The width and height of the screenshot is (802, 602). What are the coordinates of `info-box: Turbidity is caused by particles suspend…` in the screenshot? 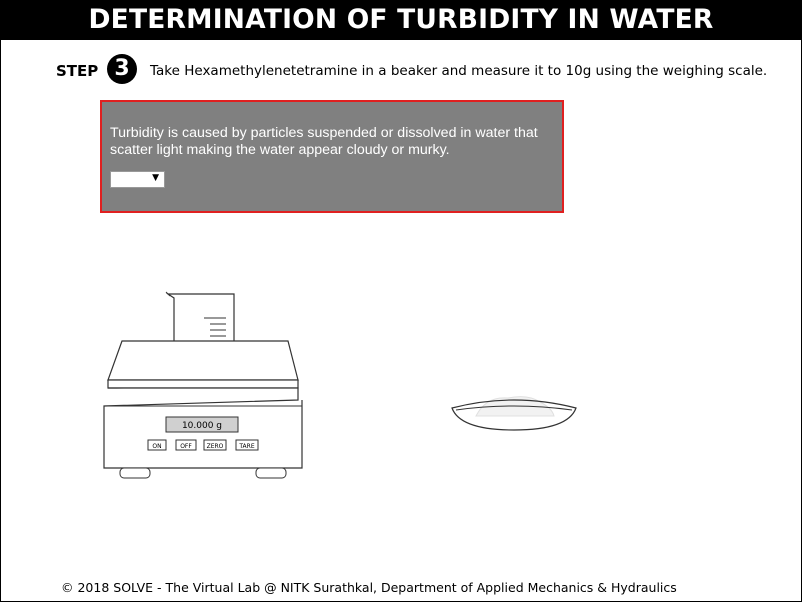 It's located at (332, 156).